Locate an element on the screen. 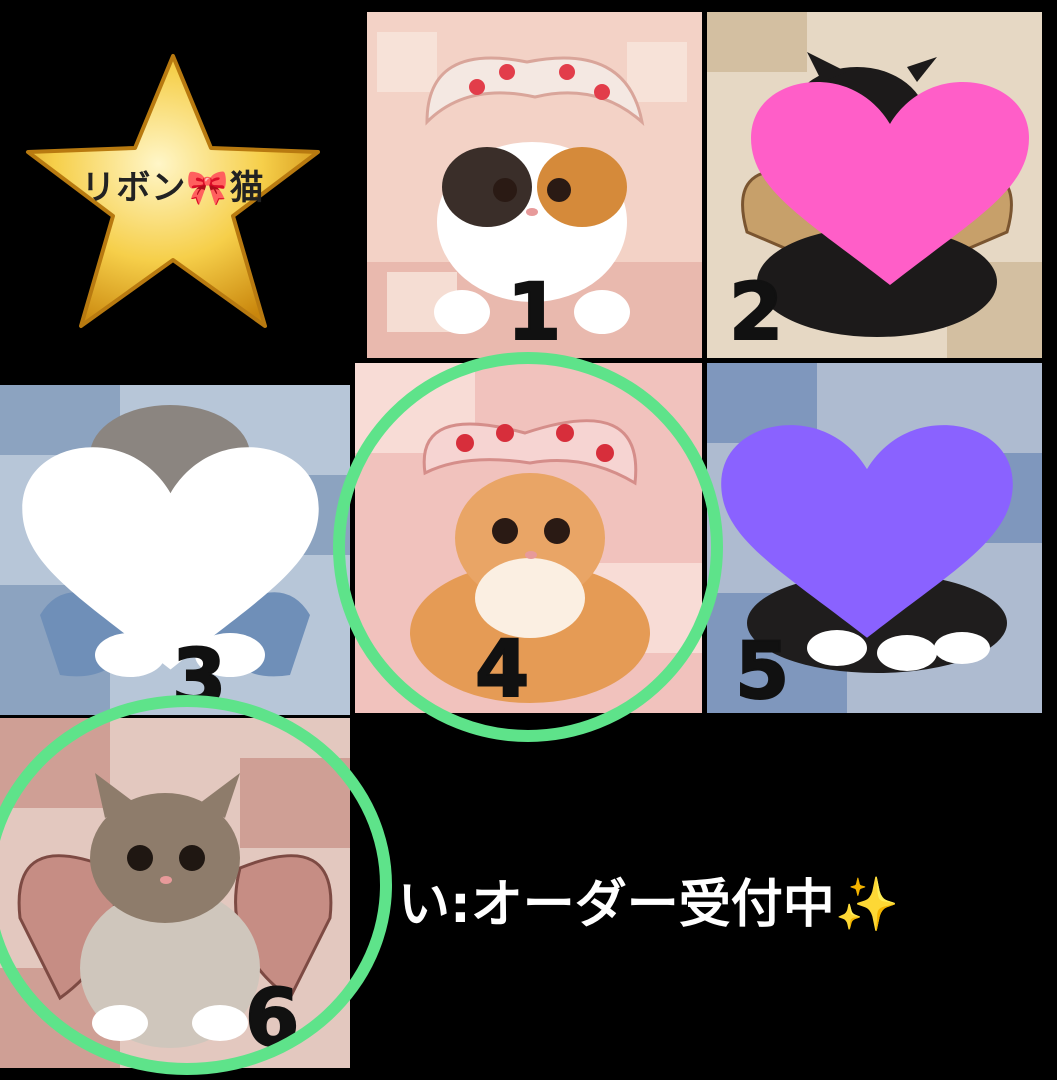  badge-label: リボン🎀猫 is located at coordinates (173, 188).